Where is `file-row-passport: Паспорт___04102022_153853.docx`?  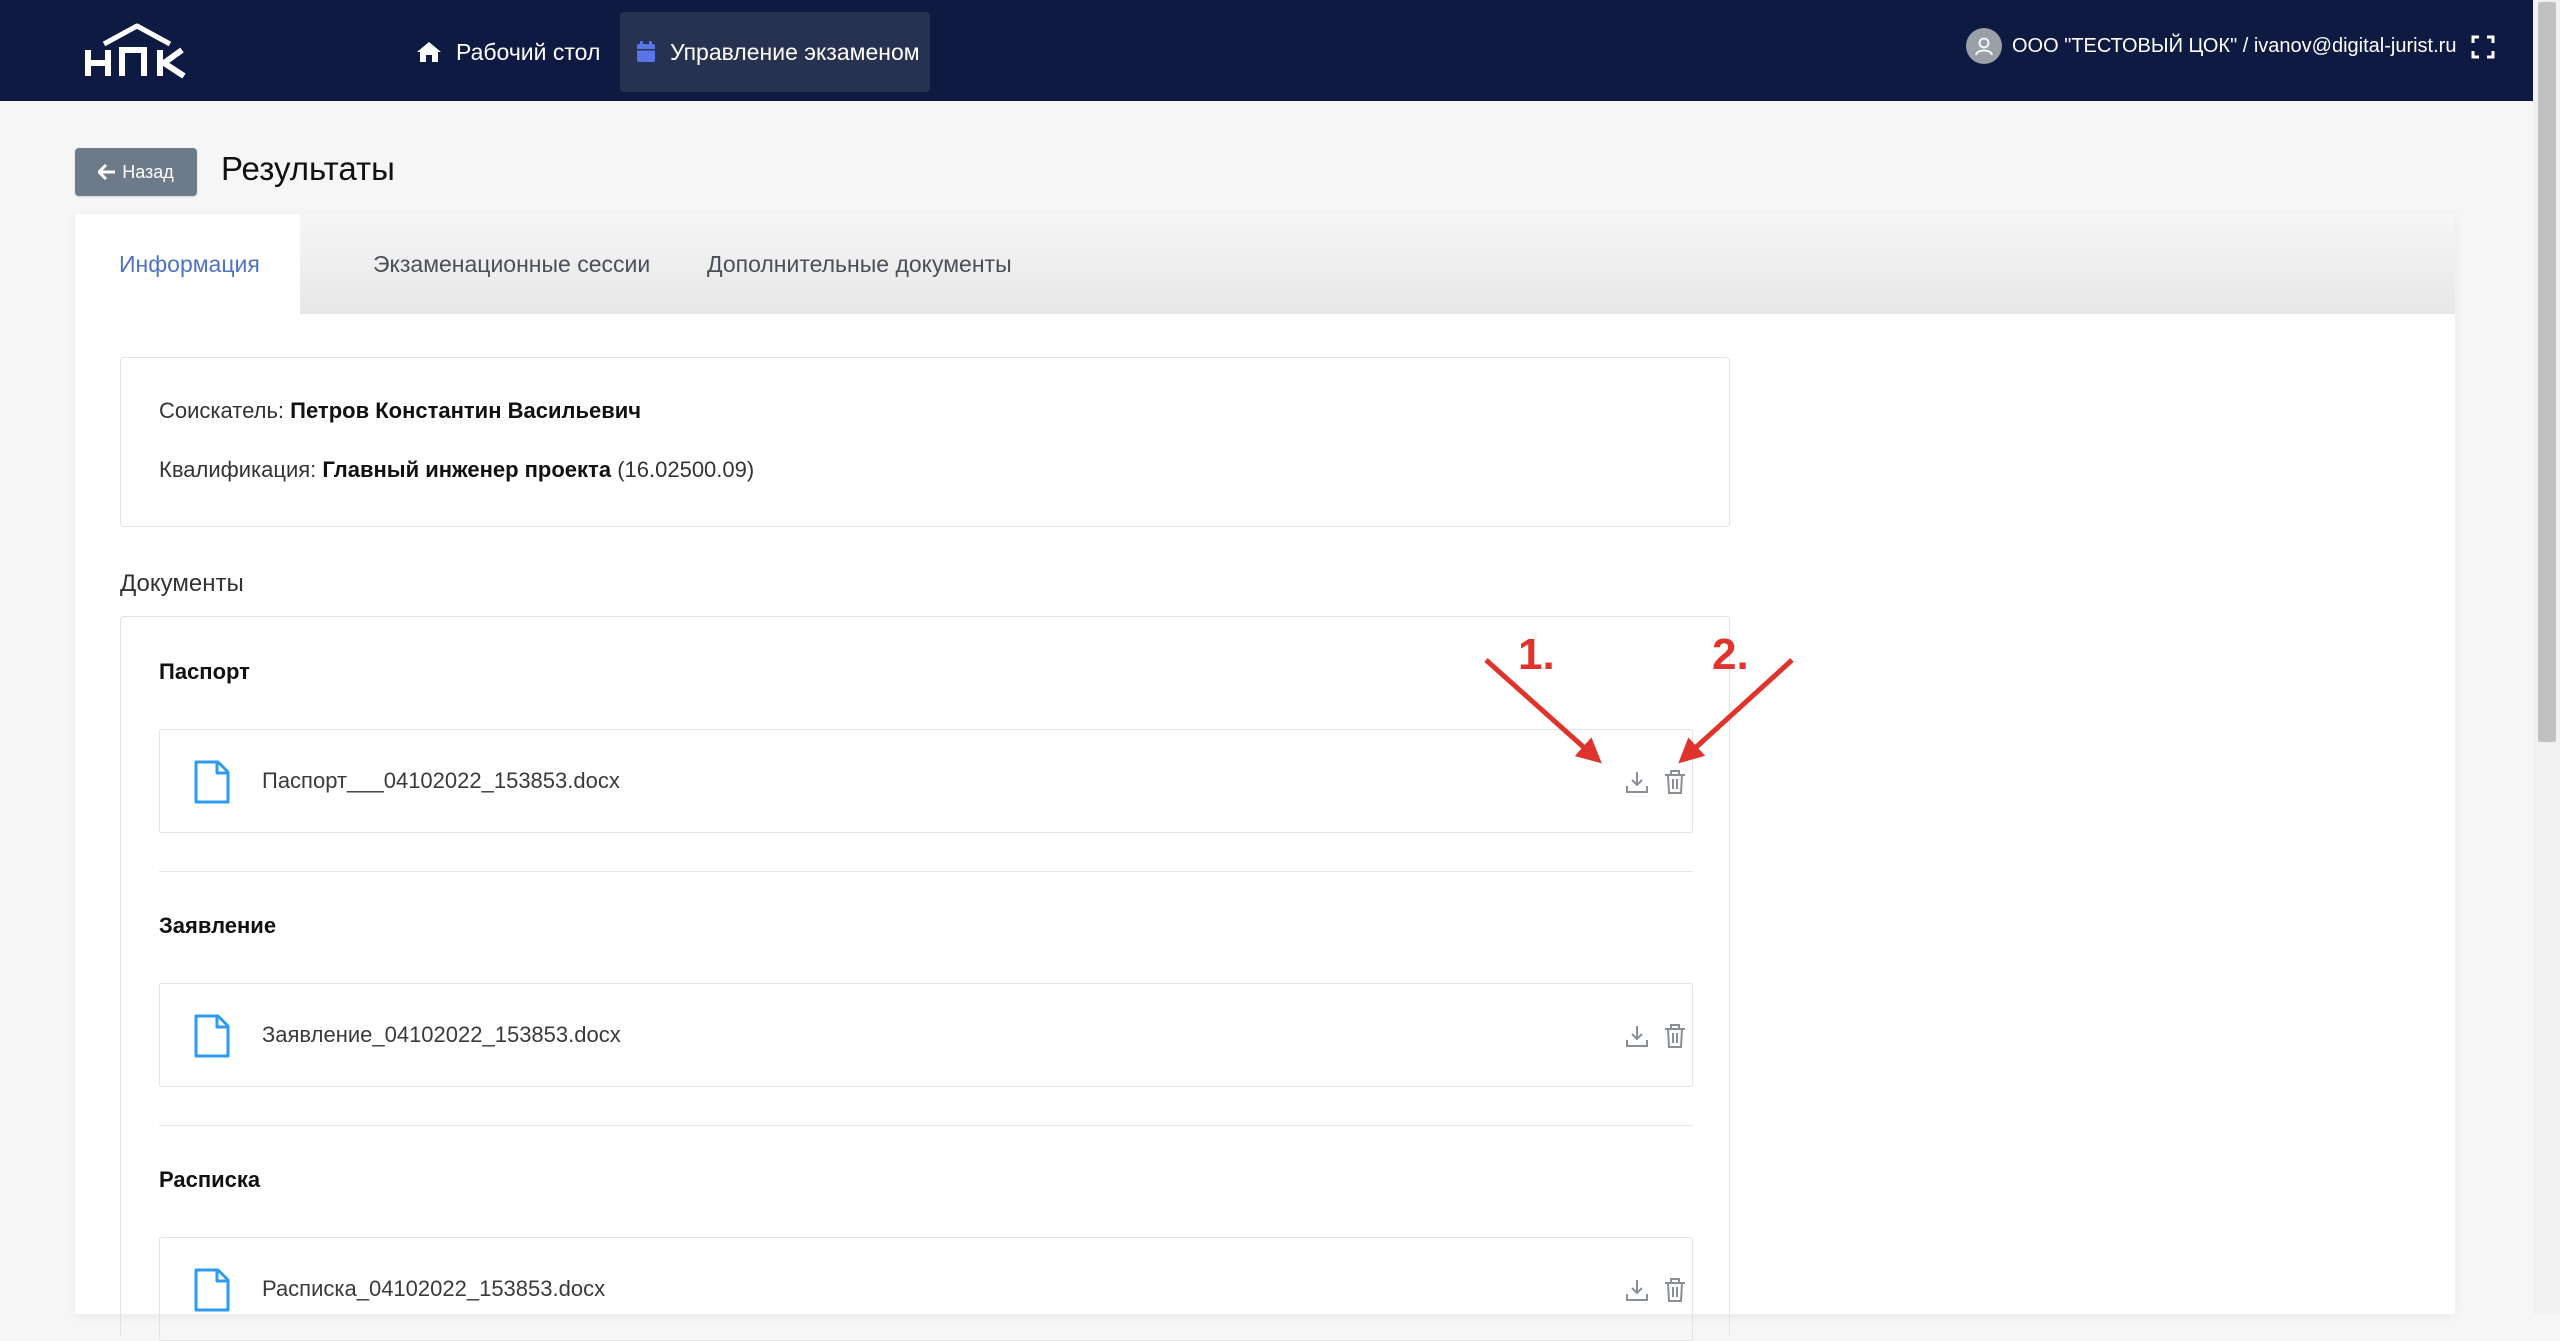 file-row-passport: Паспорт___04102022_153853.docx is located at coordinates (926, 781).